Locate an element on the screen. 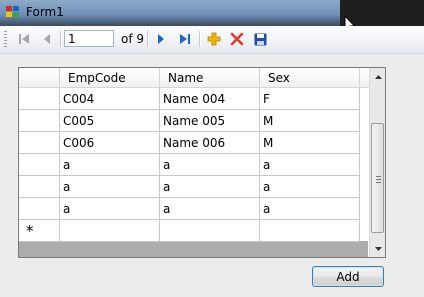 The height and width of the screenshot is (297, 424). scroll-thumb-grip is located at coordinates (378, 179).